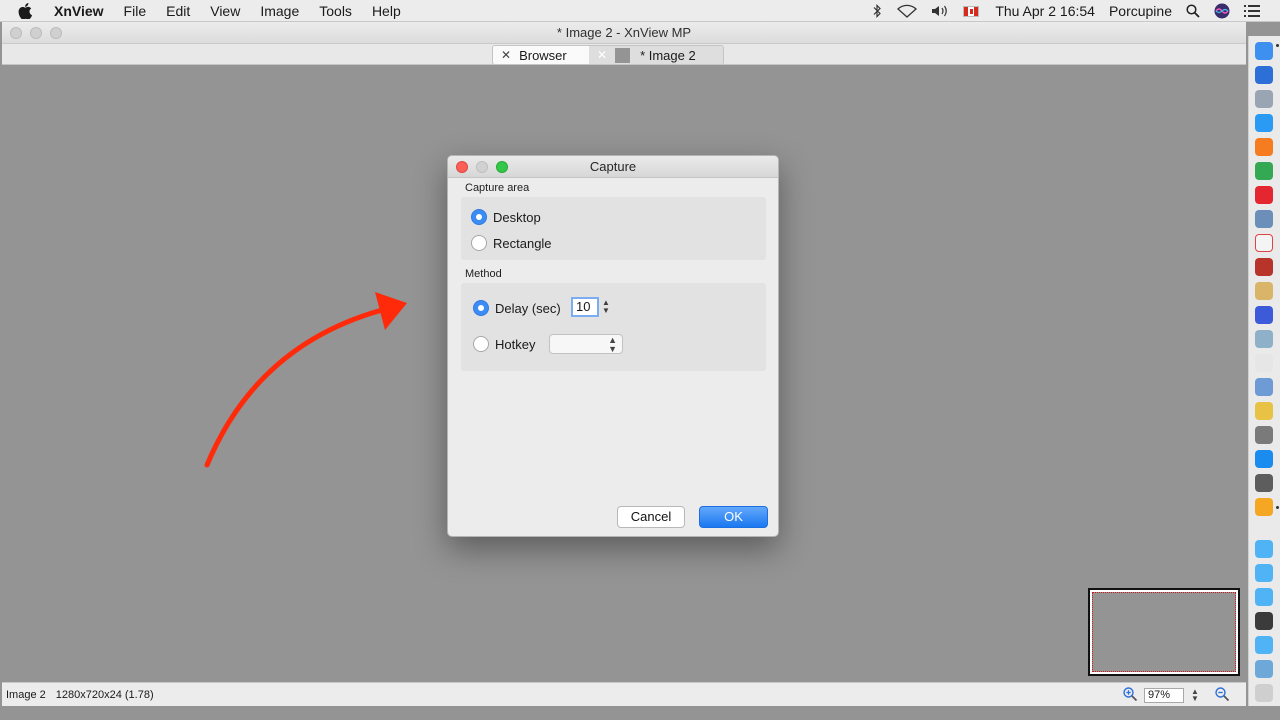  What do you see at coordinates (479, 243) in the screenshot?
I see `radio-rectangle-indicator` at bounding box center [479, 243].